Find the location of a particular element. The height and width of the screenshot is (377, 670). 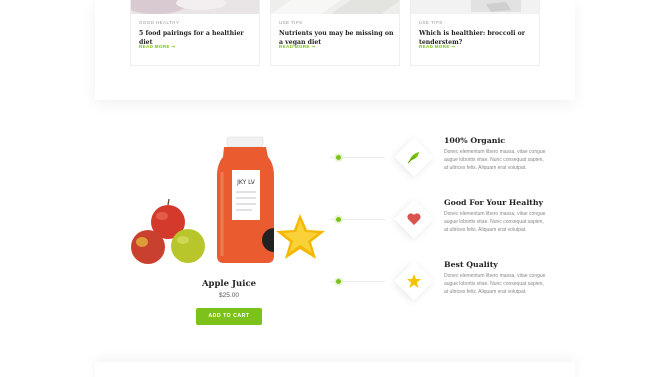

product-price: $25.00 is located at coordinates (229, 295).